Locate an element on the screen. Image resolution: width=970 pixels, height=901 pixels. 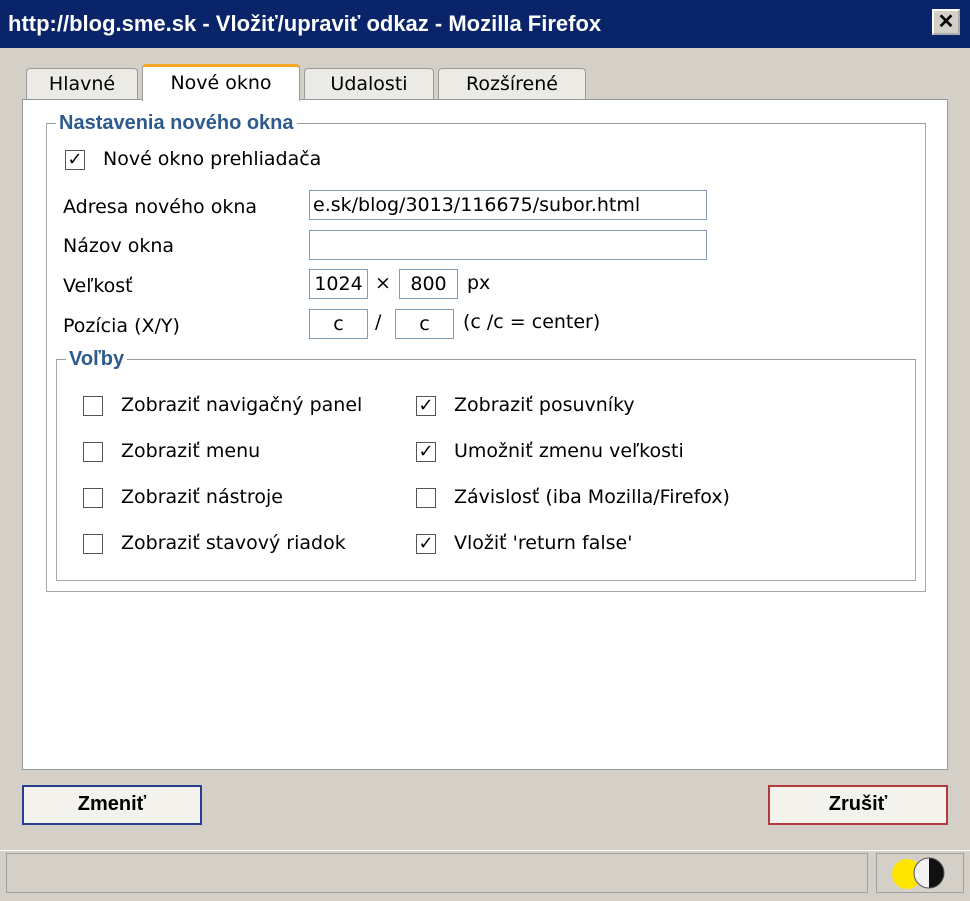
address-input: e.sk/blog/3013/116675/subor.html is located at coordinates (508, 205).